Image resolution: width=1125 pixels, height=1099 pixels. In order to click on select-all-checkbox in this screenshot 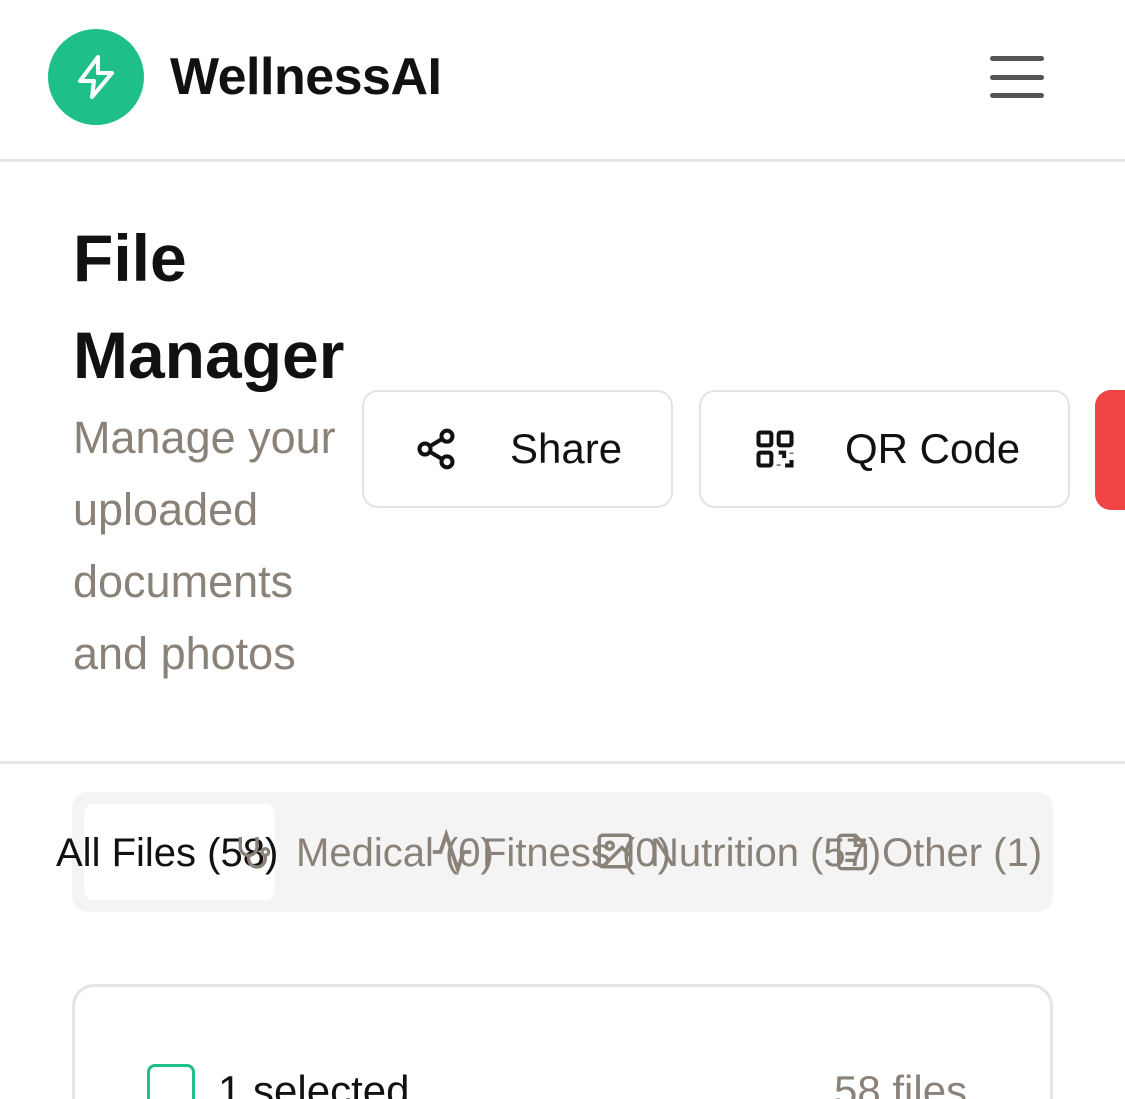, I will do `click(171, 1081)`.